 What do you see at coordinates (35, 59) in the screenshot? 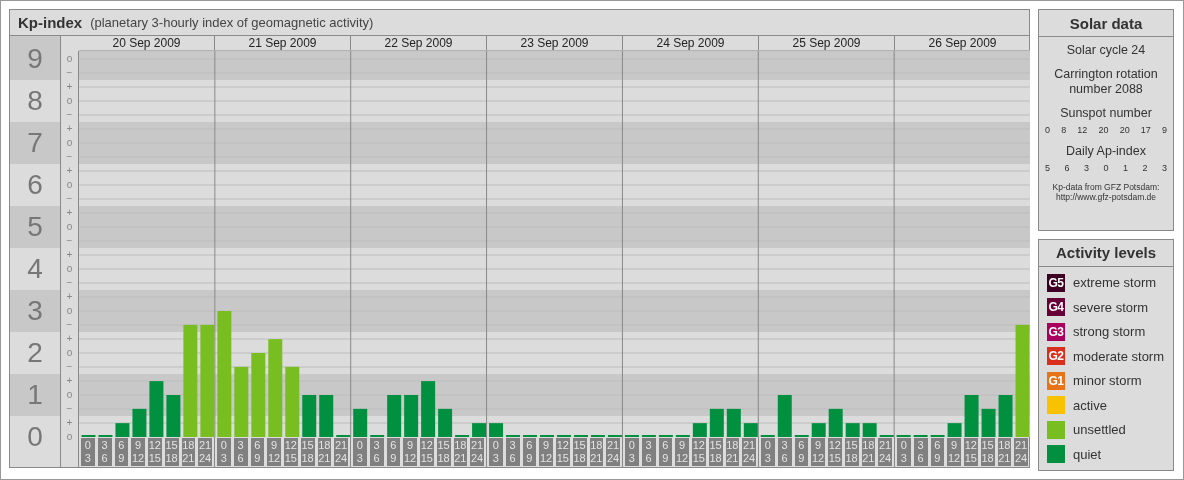
I see `kp-axis-label: 9` at bounding box center [35, 59].